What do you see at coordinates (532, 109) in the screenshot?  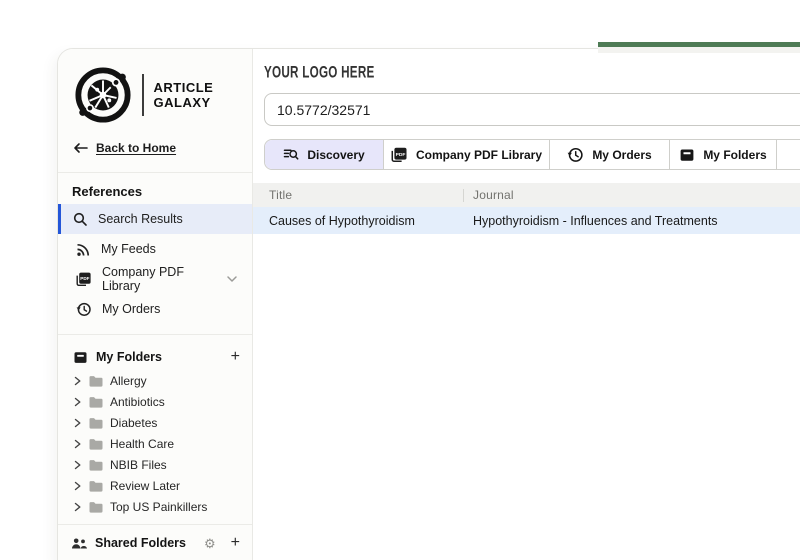 I see `doi-search-input` at bounding box center [532, 109].